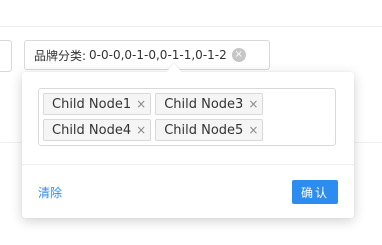 The width and height of the screenshot is (382, 245). I want to click on filter-value: 0-0-0,0-1-0,0-1-1,0-1-2, so click(158, 55).